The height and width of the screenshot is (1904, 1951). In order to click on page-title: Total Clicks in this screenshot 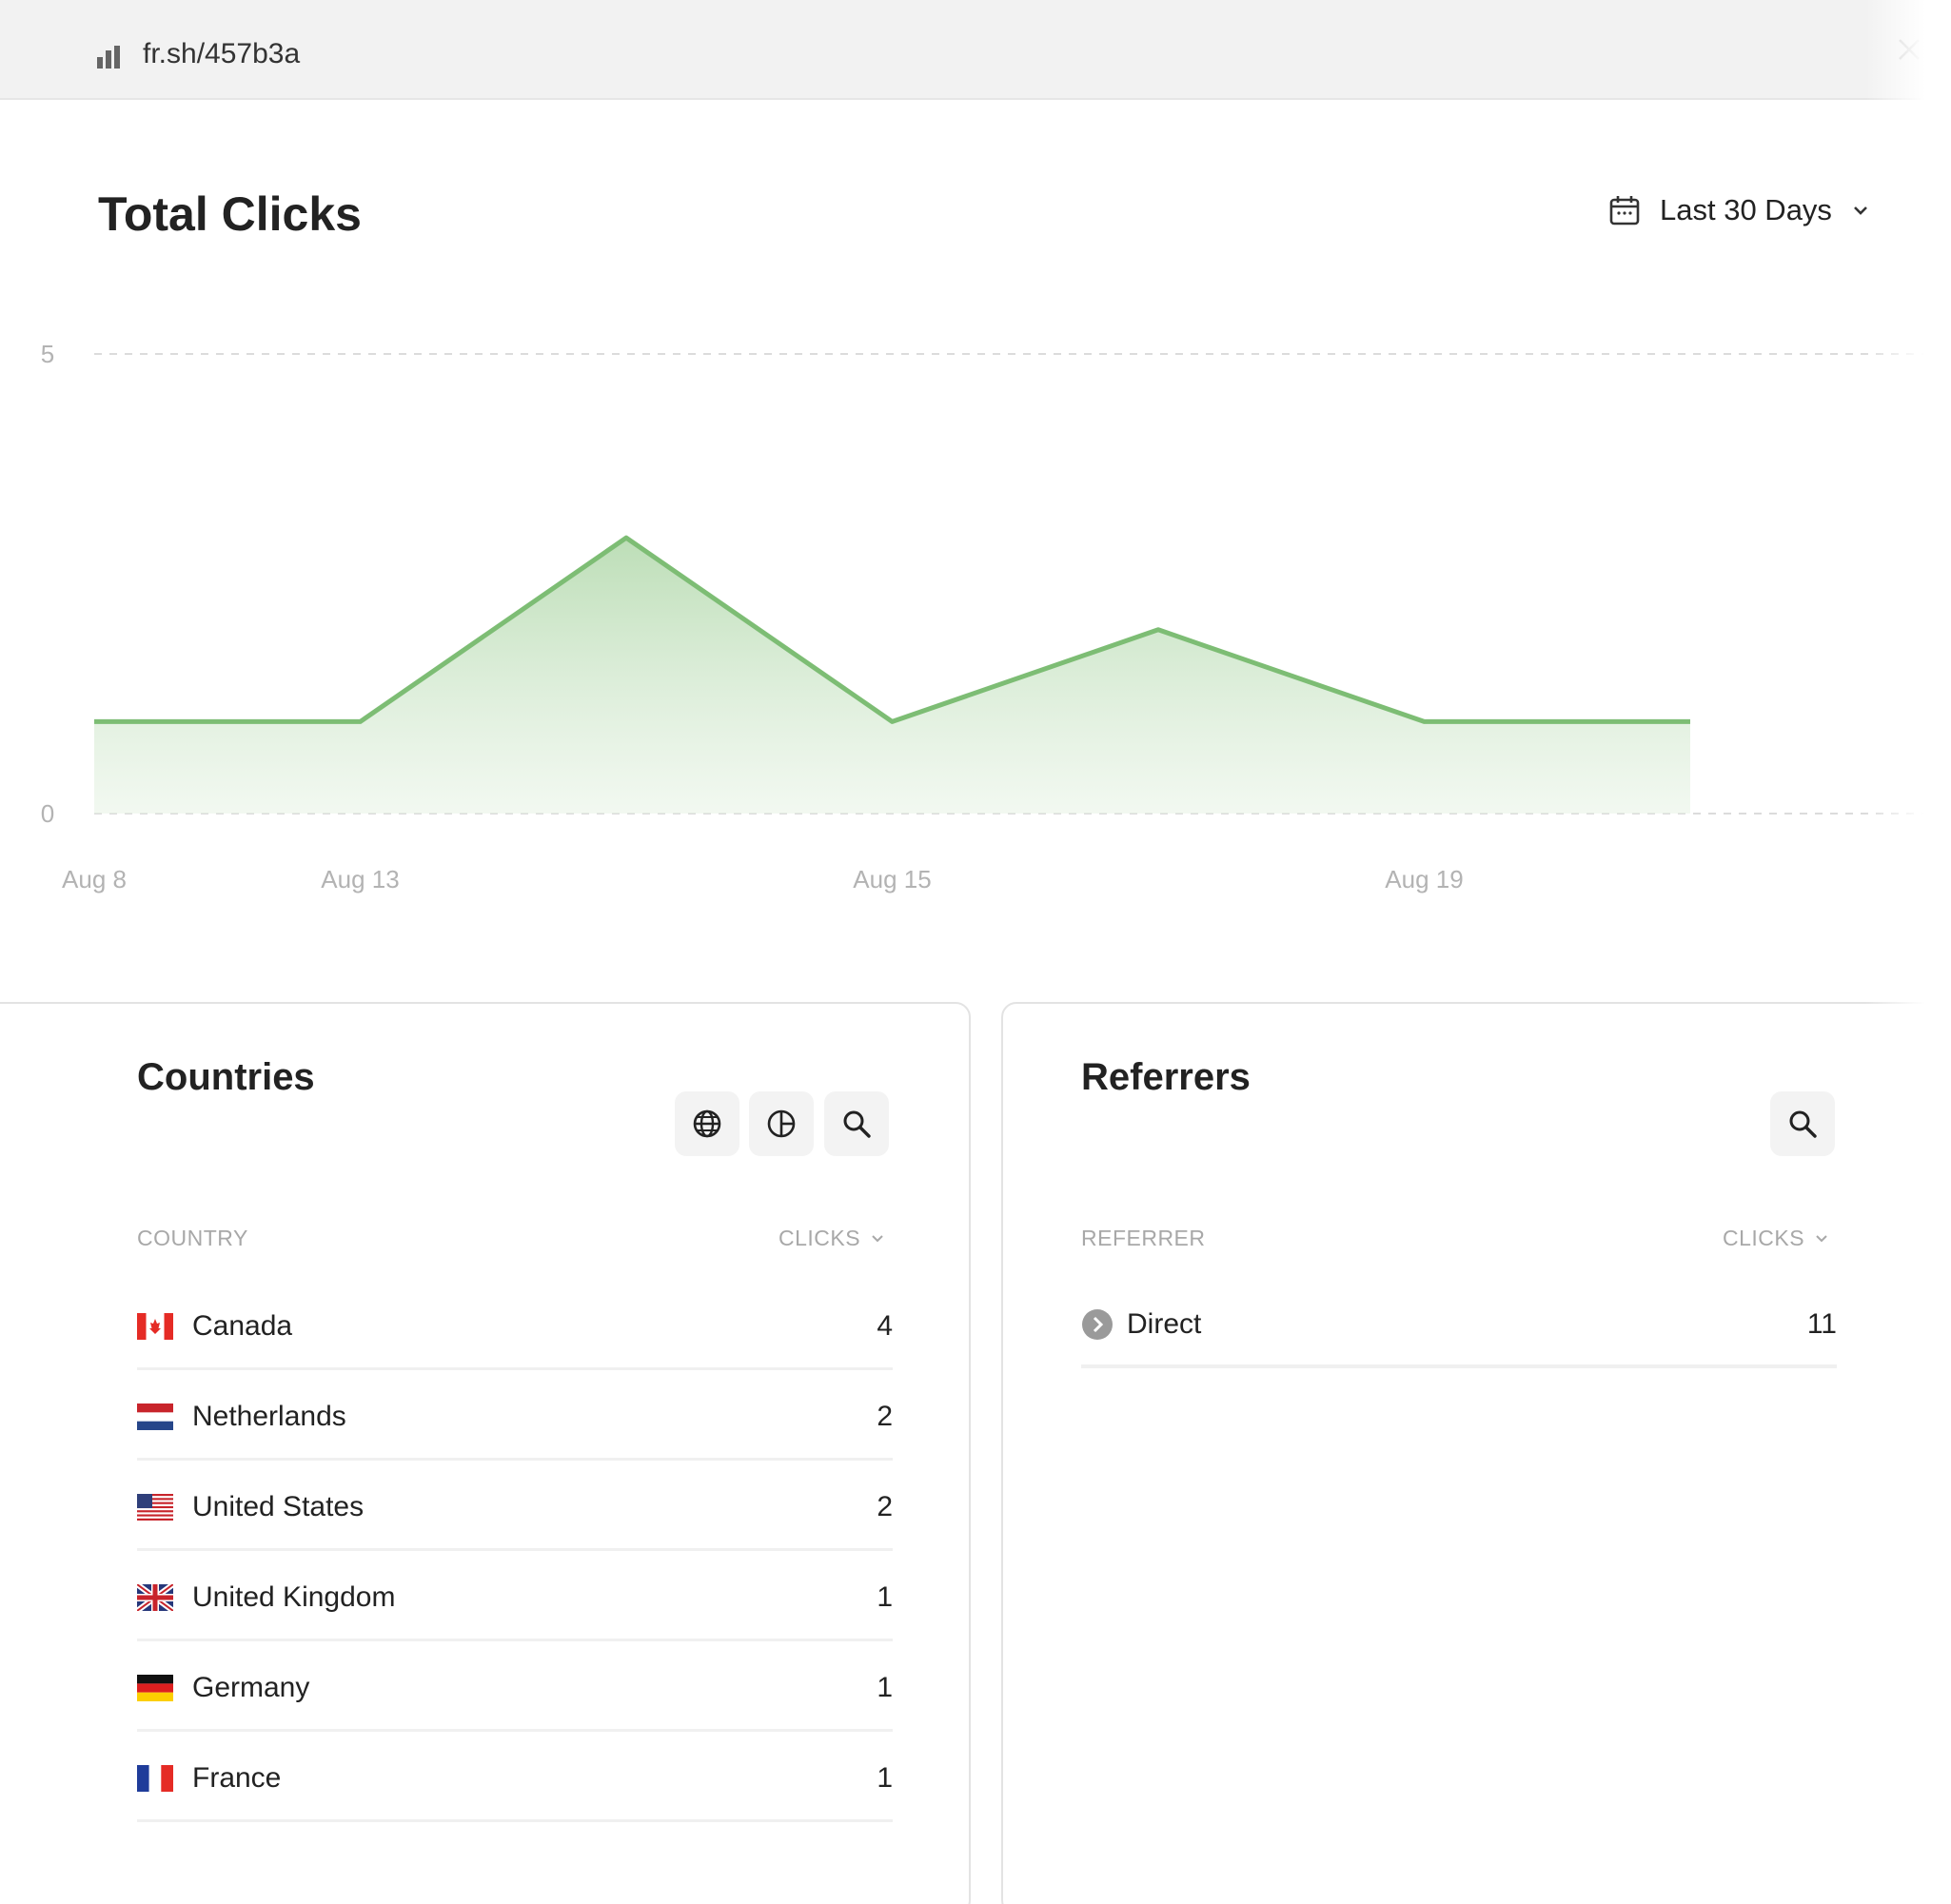, I will do `click(230, 214)`.